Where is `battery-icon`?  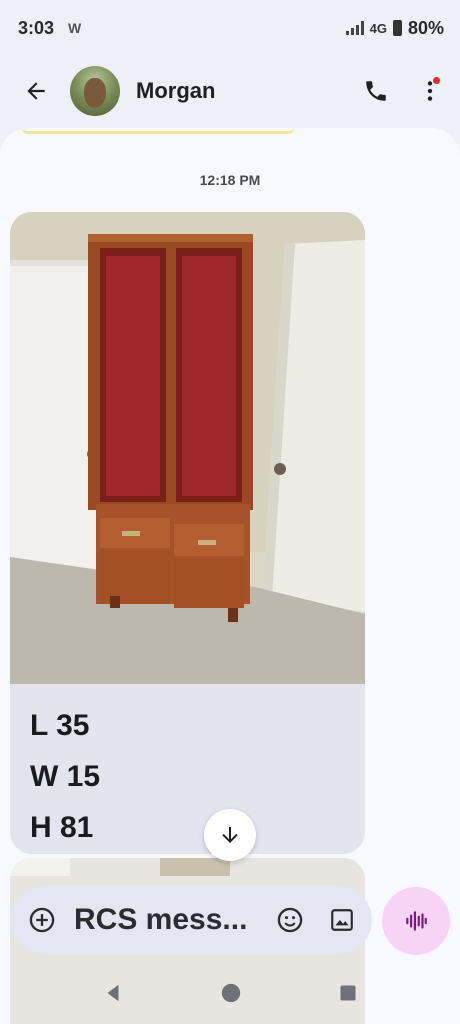
battery-icon is located at coordinates (397, 28).